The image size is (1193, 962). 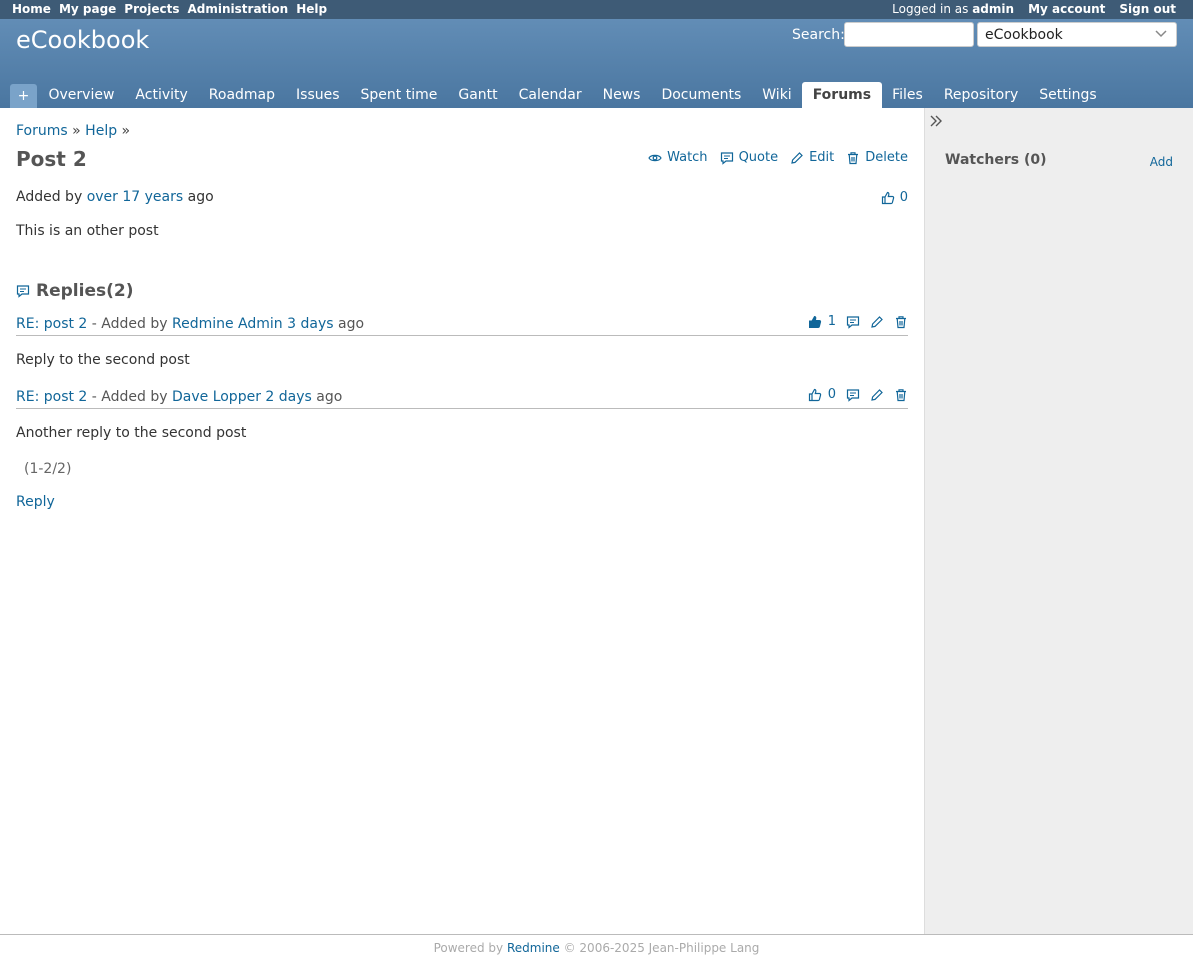 I want to click on logged-in-as: Logged in as admin, so click(x=953, y=9).